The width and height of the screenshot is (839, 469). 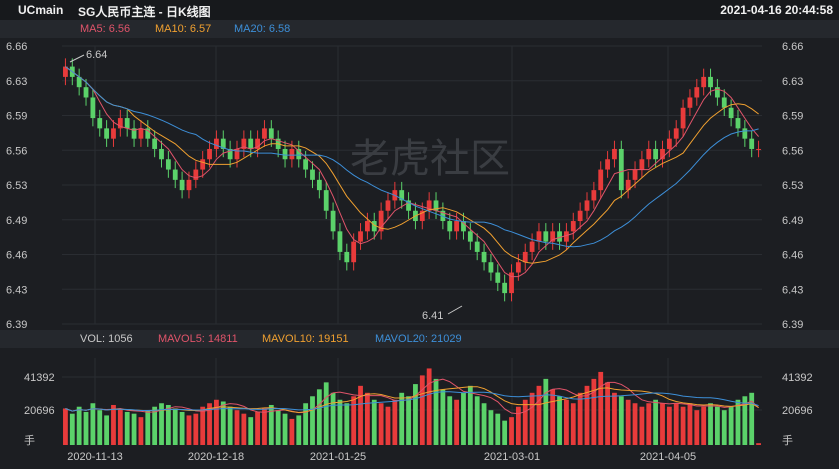 I want to click on price-tick-left: 6.59, so click(x=16, y=117).